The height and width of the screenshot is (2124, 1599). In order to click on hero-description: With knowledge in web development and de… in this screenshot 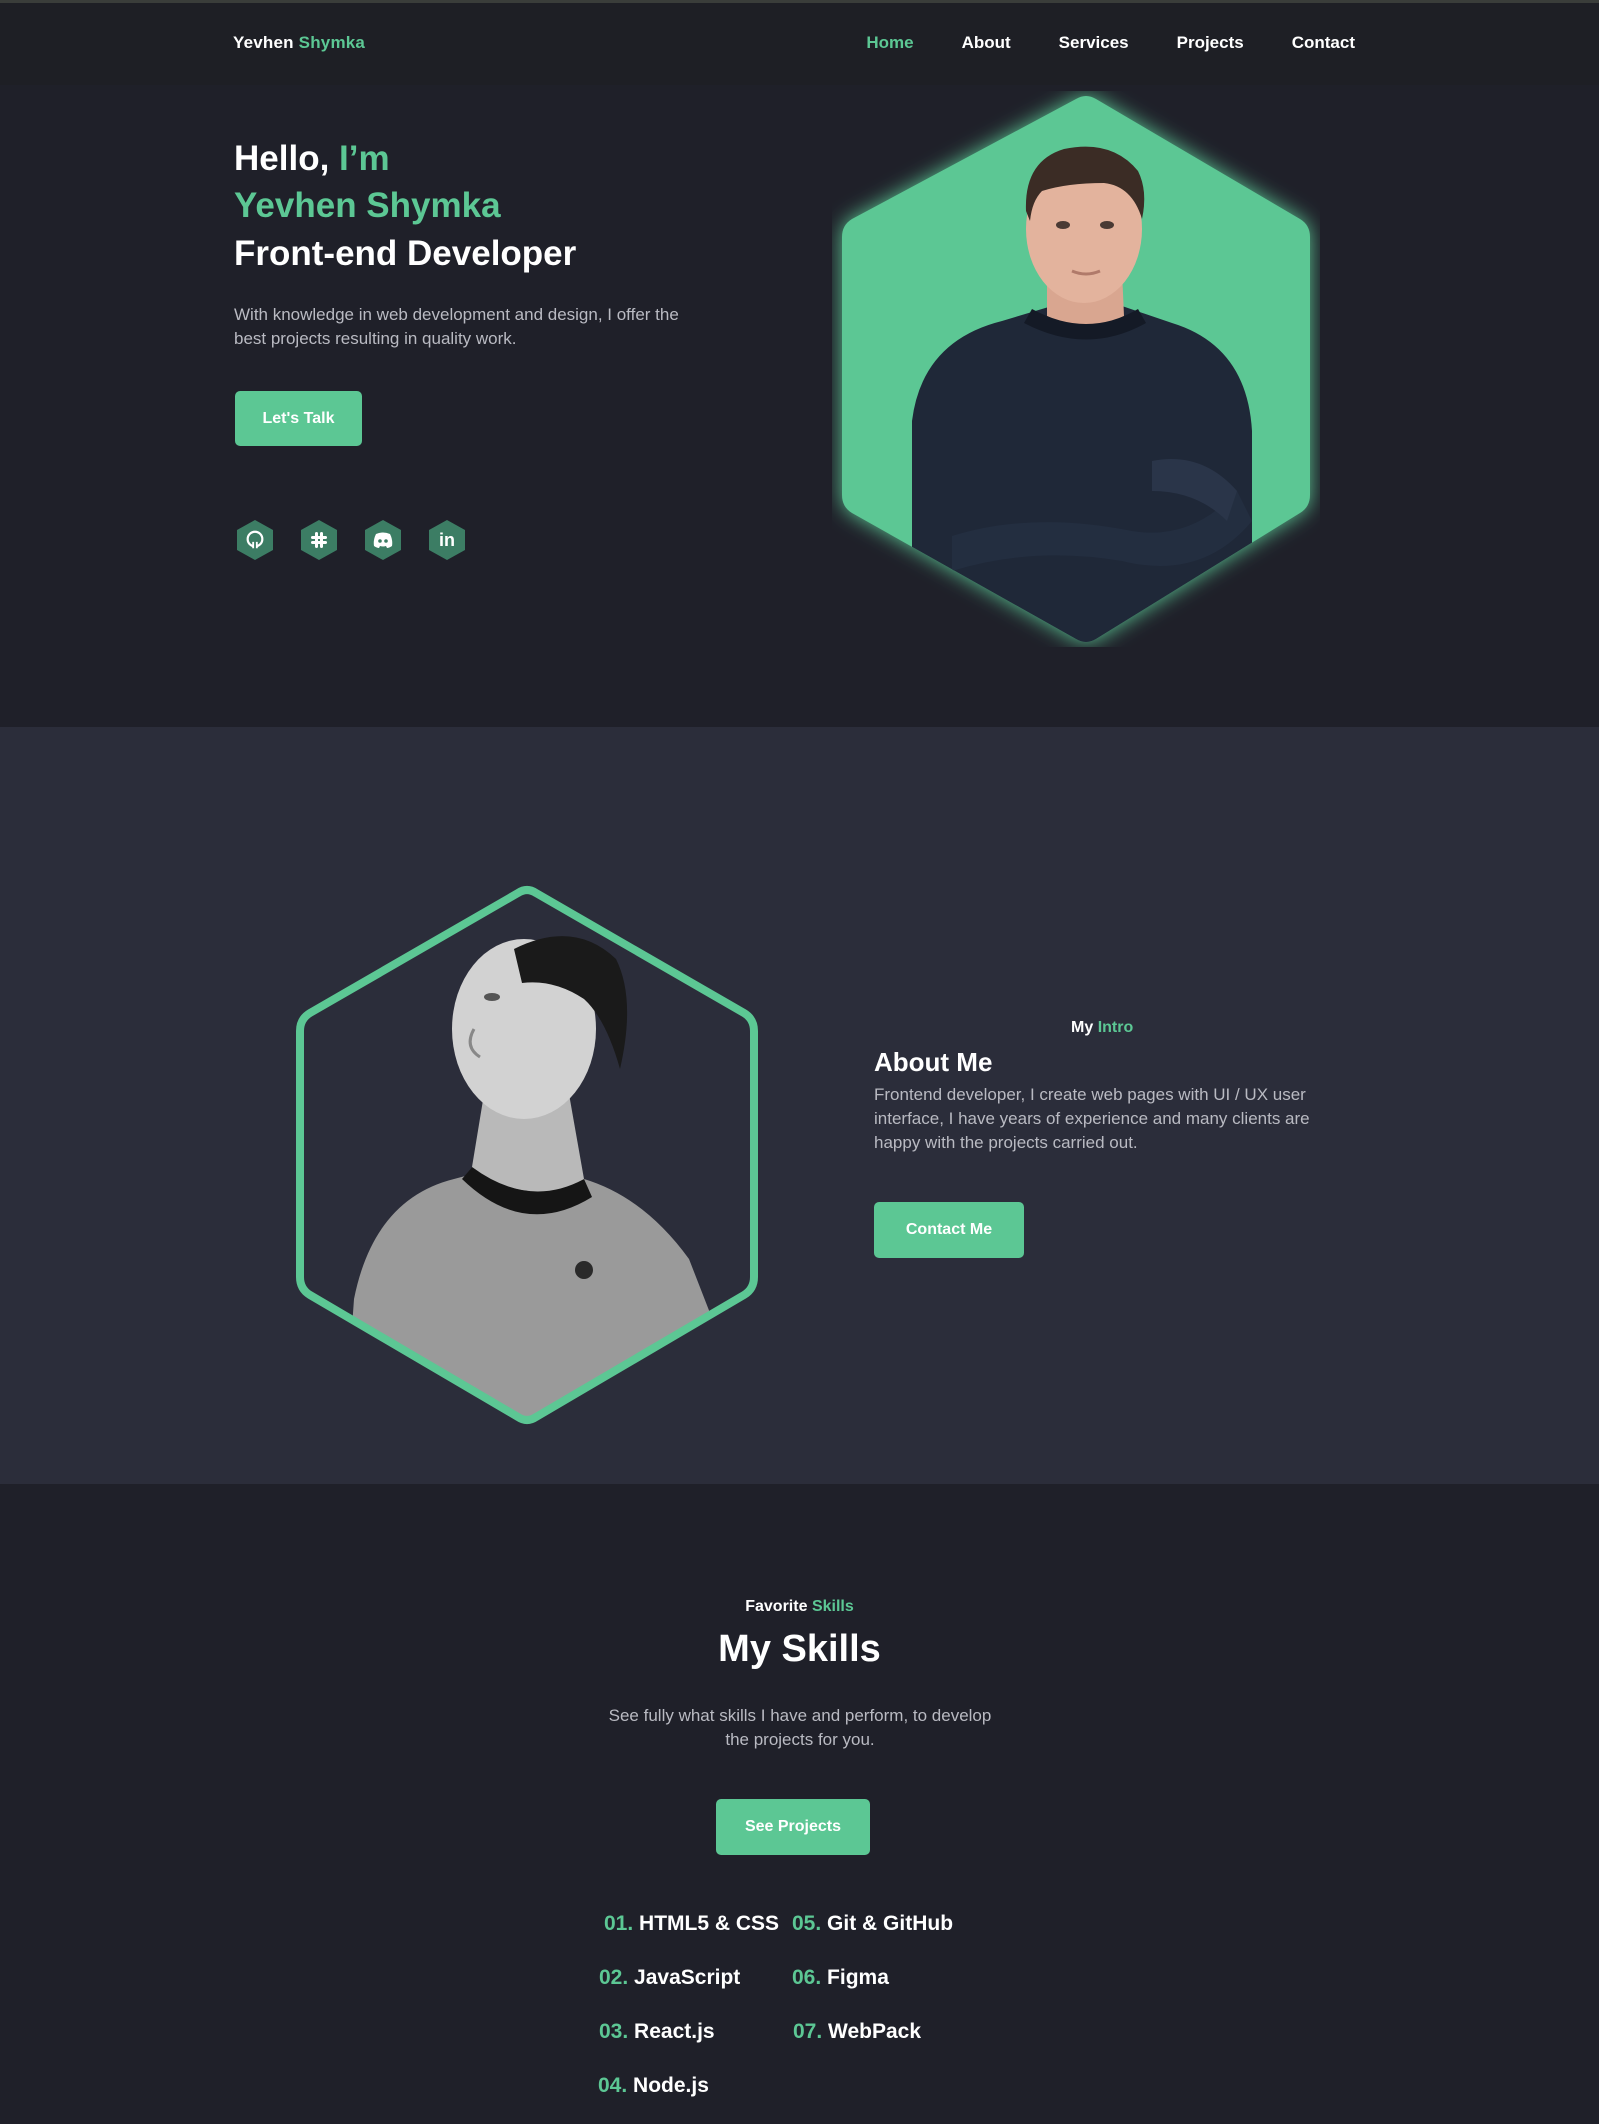, I will do `click(456, 326)`.